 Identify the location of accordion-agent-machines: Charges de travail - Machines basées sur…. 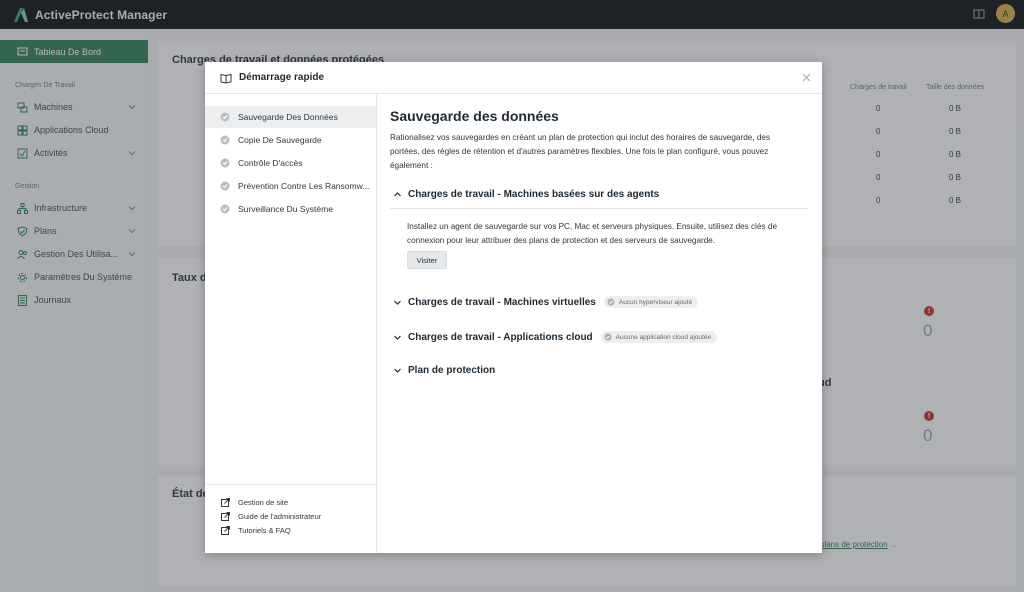
(526, 194).